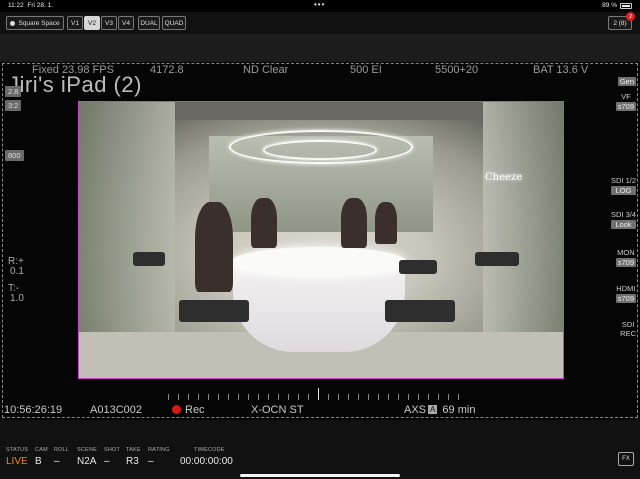 The height and width of the screenshot is (479, 640). What do you see at coordinates (625, 293) in the screenshot?
I see `hdmi-output: HDMI s709` at bounding box center [625, 293].